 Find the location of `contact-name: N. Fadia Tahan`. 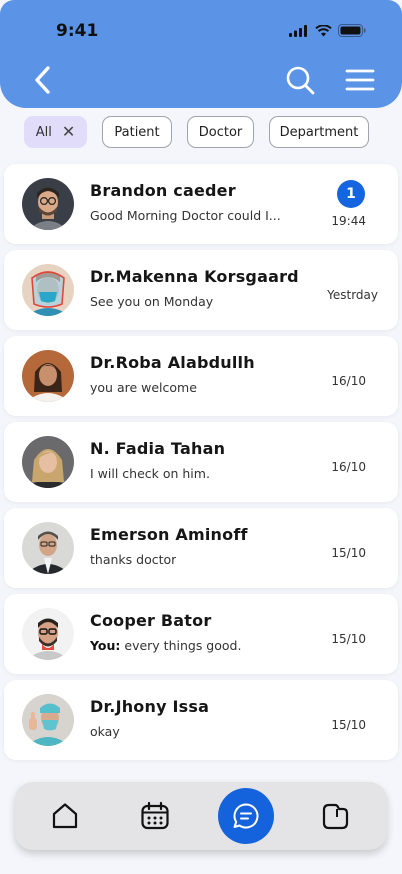

contact-name: N. Fadia Tahan is located at coordinates (158, 448).